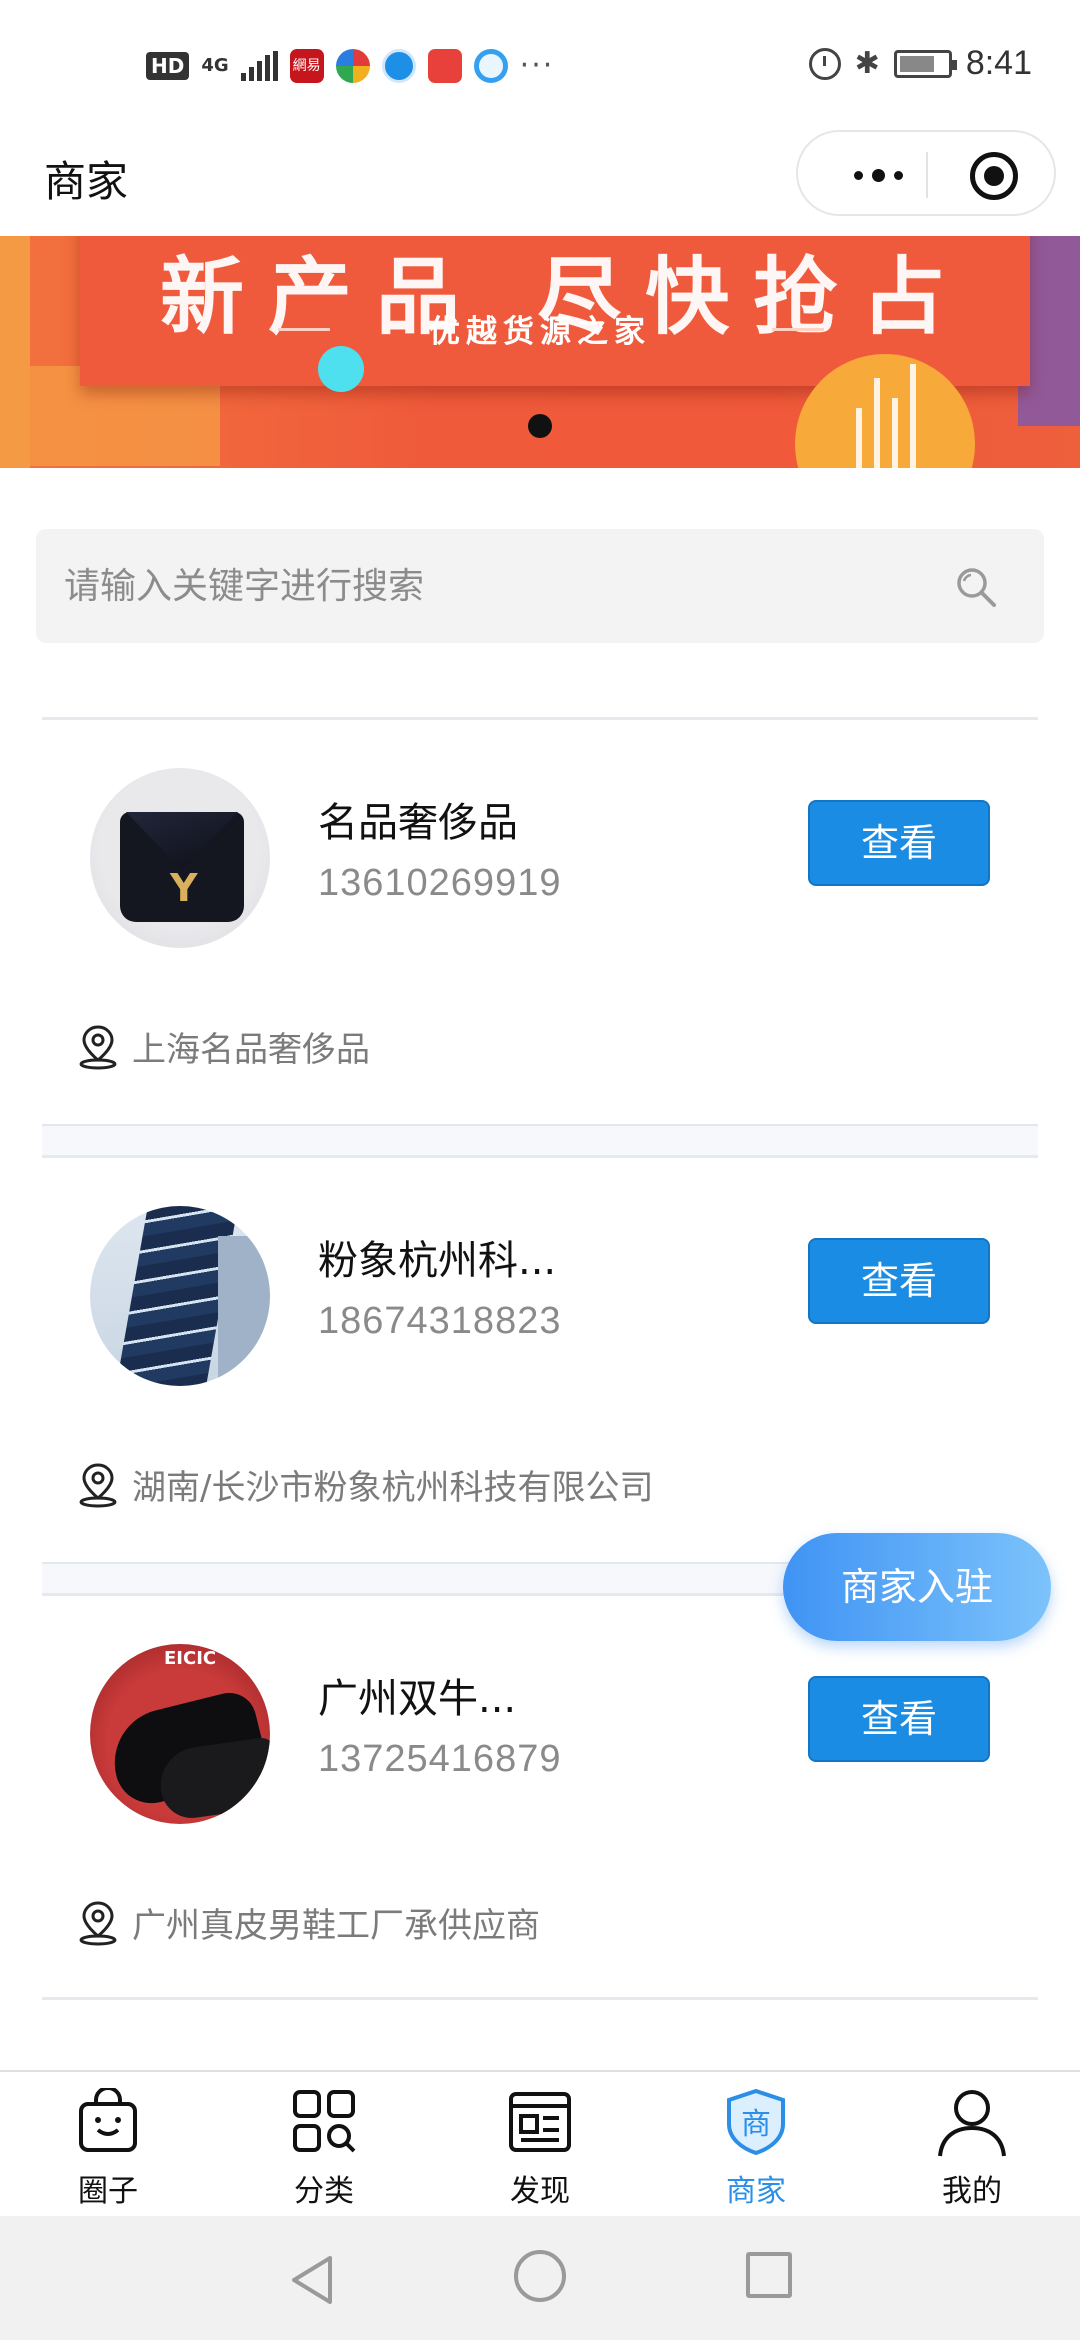  Describe the element at coordinates (540, 2191) in the screenshot. I see `tab-label: 发现` at that location.